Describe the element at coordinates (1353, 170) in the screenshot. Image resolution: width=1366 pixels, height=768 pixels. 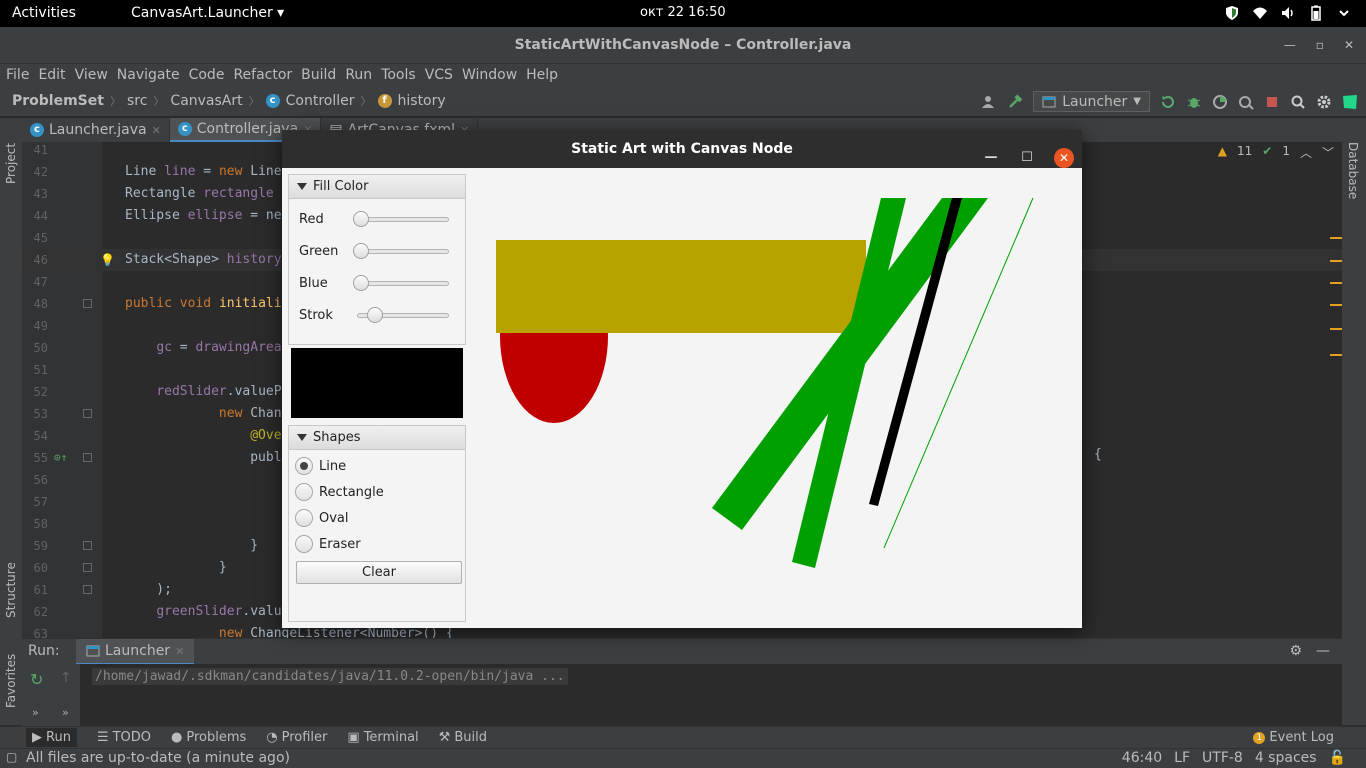
I see `database-tool-button: Database` at that location.